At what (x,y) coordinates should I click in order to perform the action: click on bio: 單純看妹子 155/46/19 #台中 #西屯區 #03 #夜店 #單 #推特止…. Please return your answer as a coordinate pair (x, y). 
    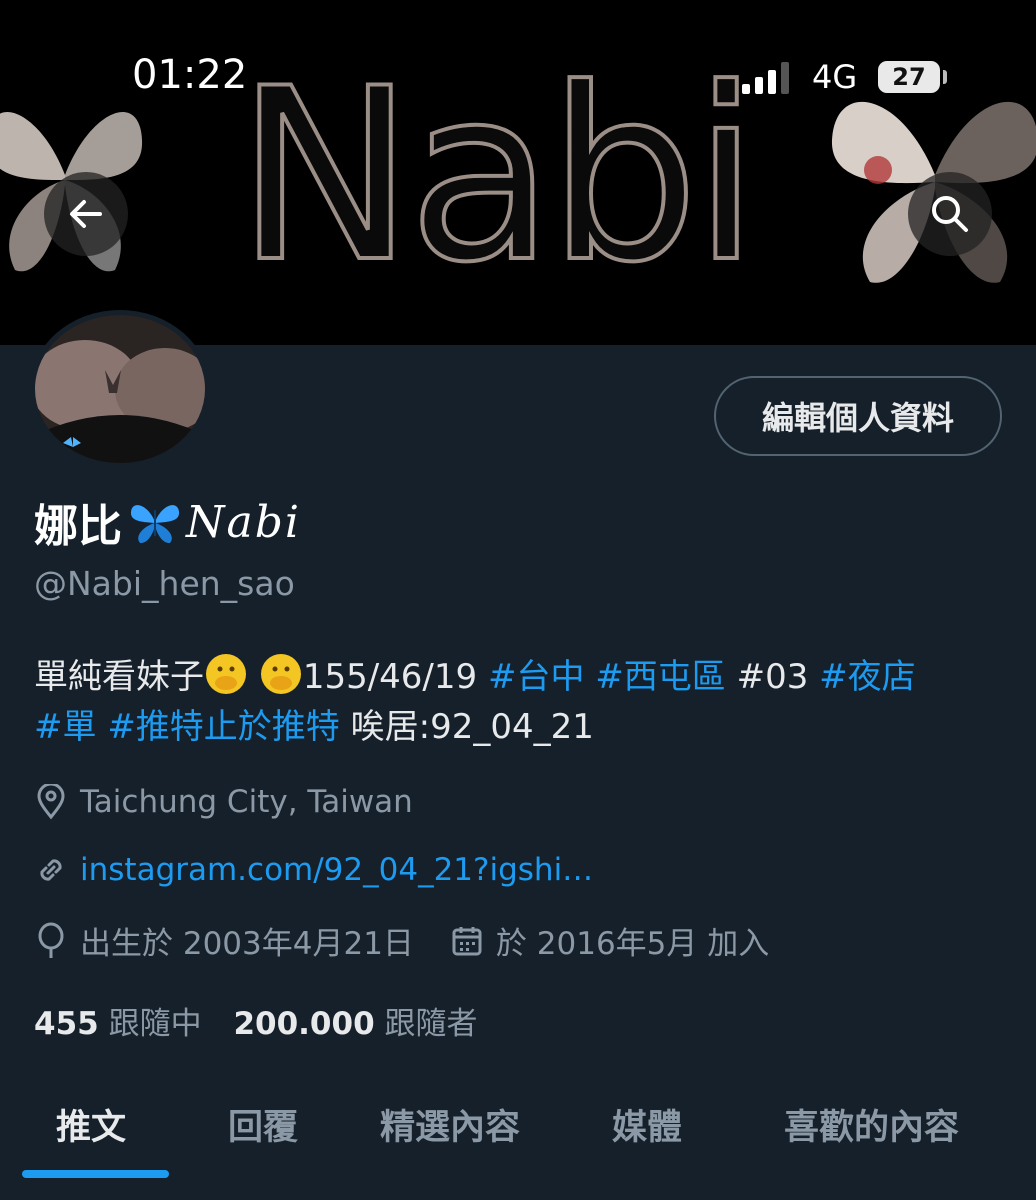
    Looking at the image, I should click on (519, 702).